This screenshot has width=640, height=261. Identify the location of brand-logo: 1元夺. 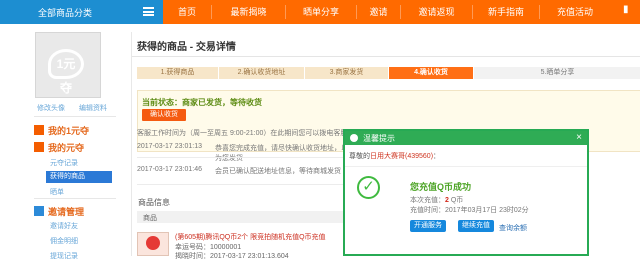
(66, 72).